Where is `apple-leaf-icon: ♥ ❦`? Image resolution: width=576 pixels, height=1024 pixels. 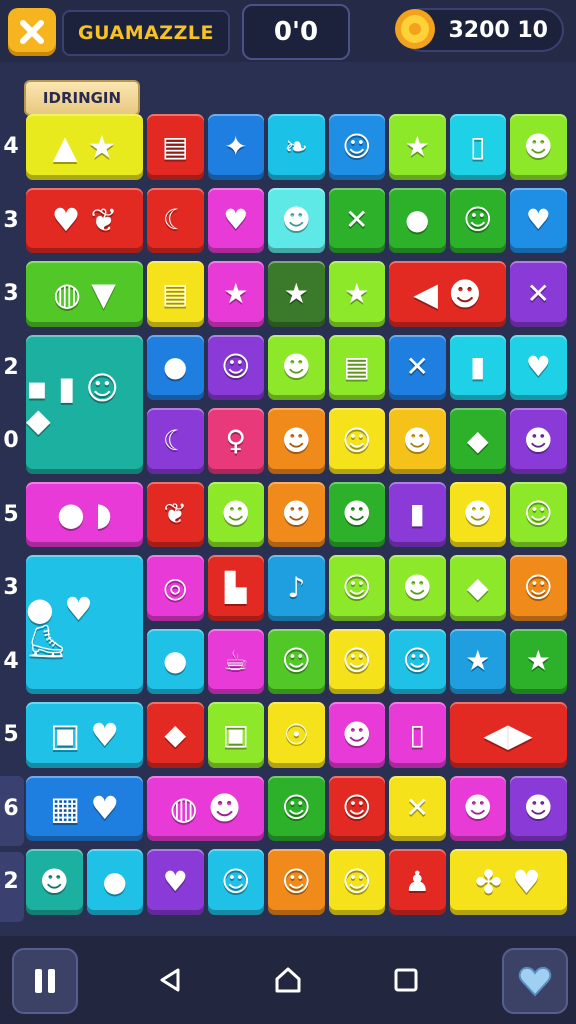 apple-leaf-icon: ♥ ❦ is located at coordinates (84, 220).